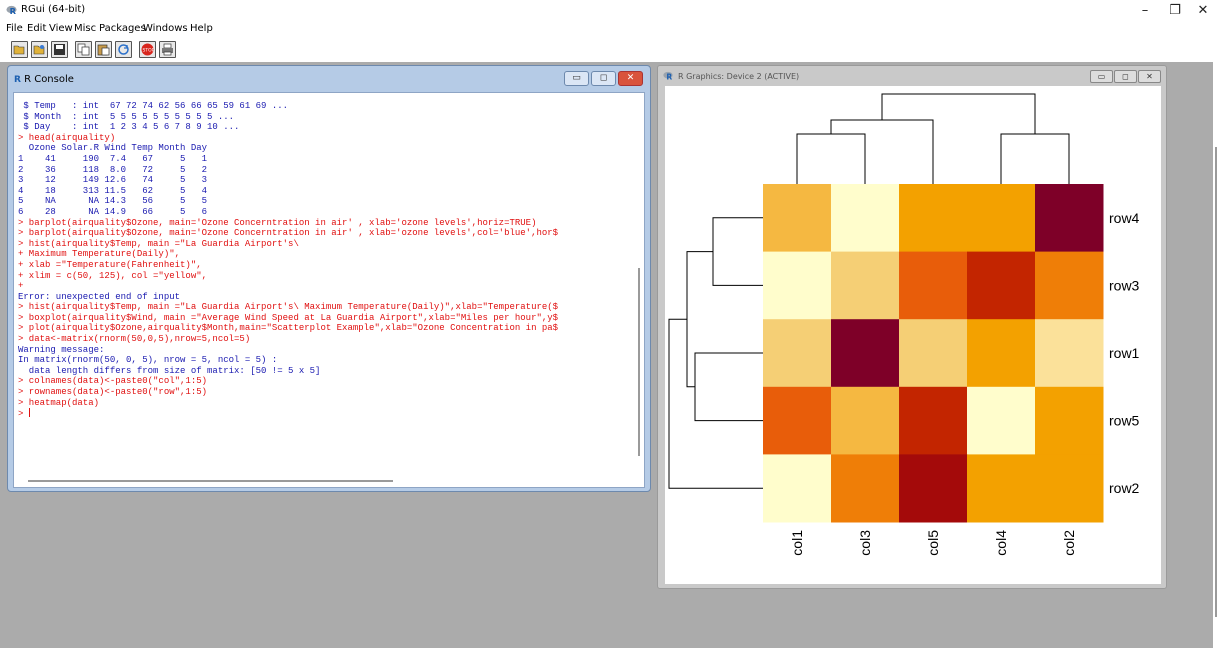  Describe the element at coordinates (603, 78) in the screenshot. I see `console-maximize-button: ◻` at that location.